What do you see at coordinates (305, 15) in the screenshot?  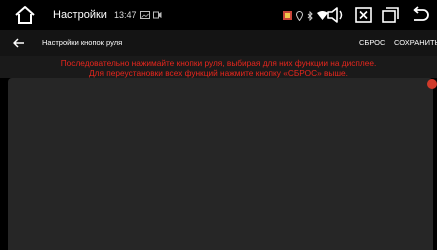 I see `status-indicators` at bounding box center [305, 15].